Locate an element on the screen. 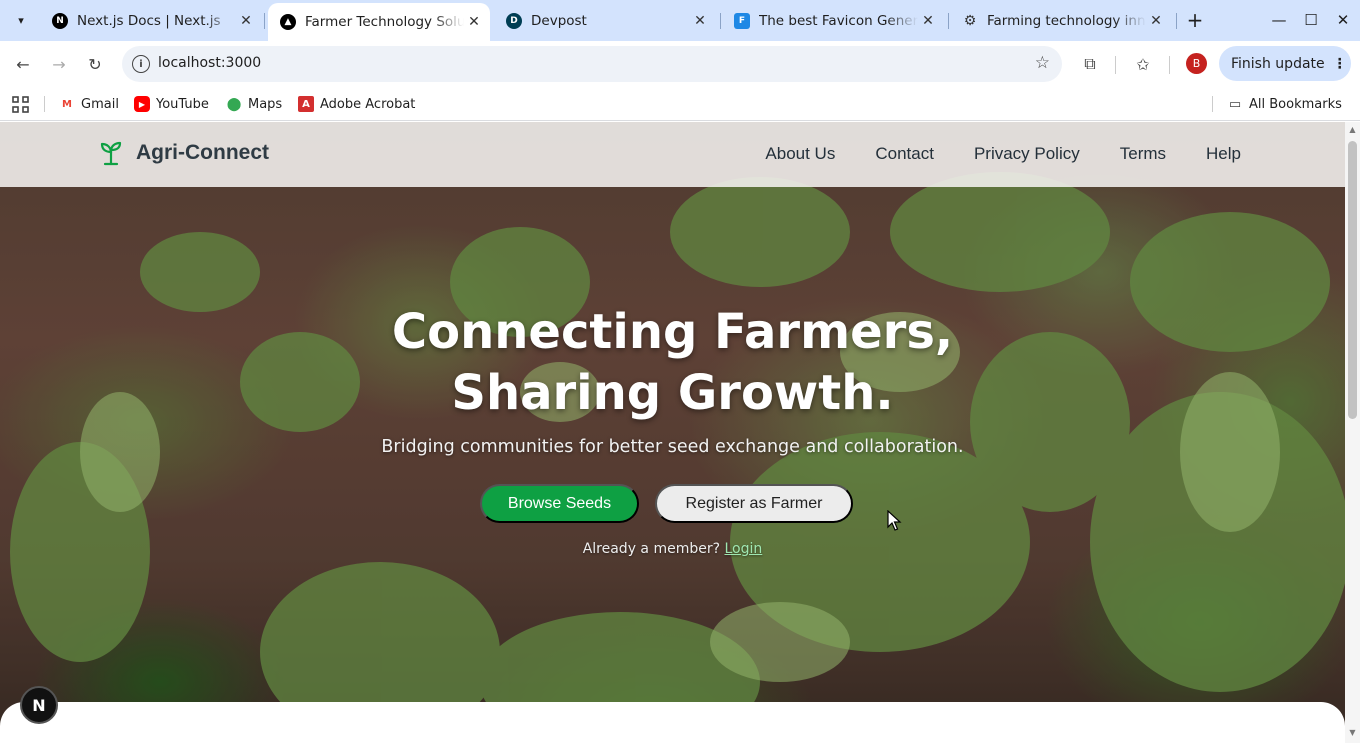 The height and width of the screenshot is (743, 1360). devpost-favicon-icon: D is located at coordinates (514, 20).